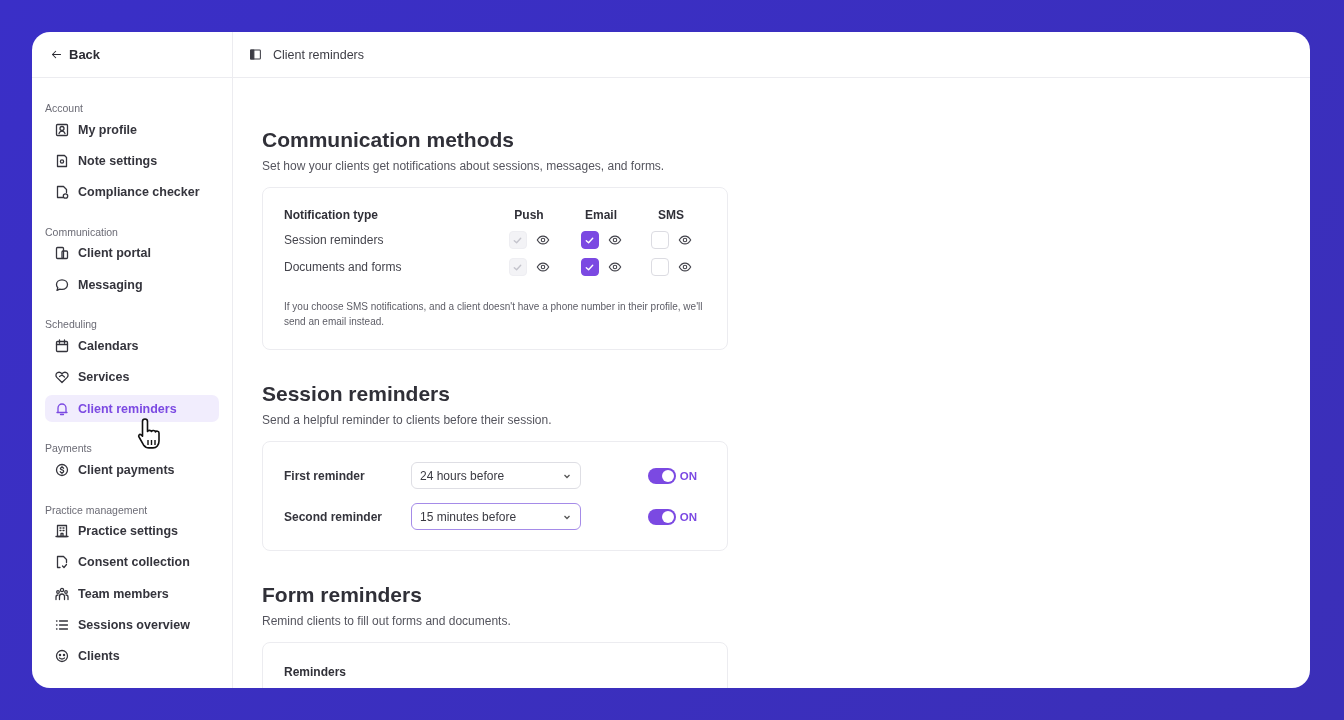  I want to click on sidebar-item: Team members, so click(132, 594).